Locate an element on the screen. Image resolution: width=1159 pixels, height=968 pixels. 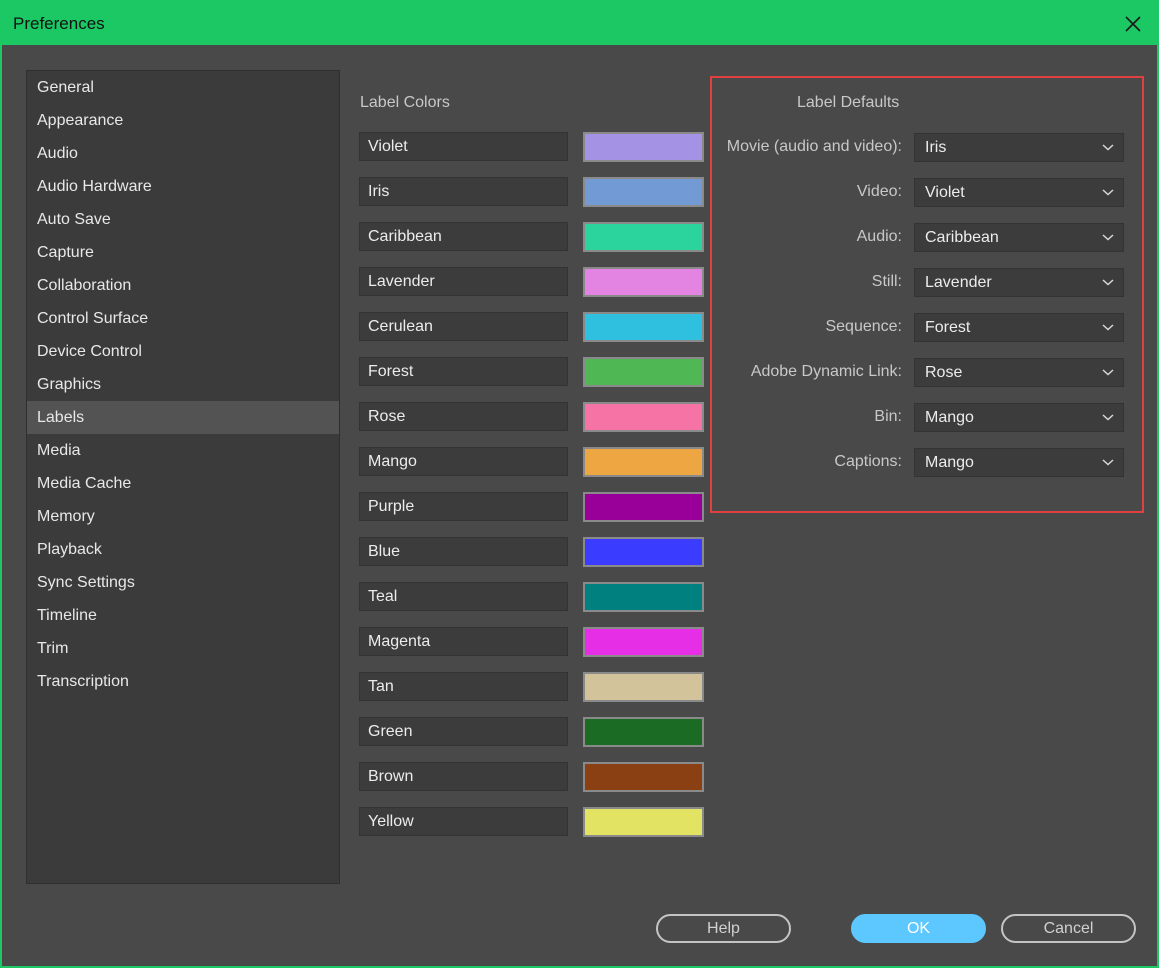
label-name-field: Teal is located at coordinates (463, 596).